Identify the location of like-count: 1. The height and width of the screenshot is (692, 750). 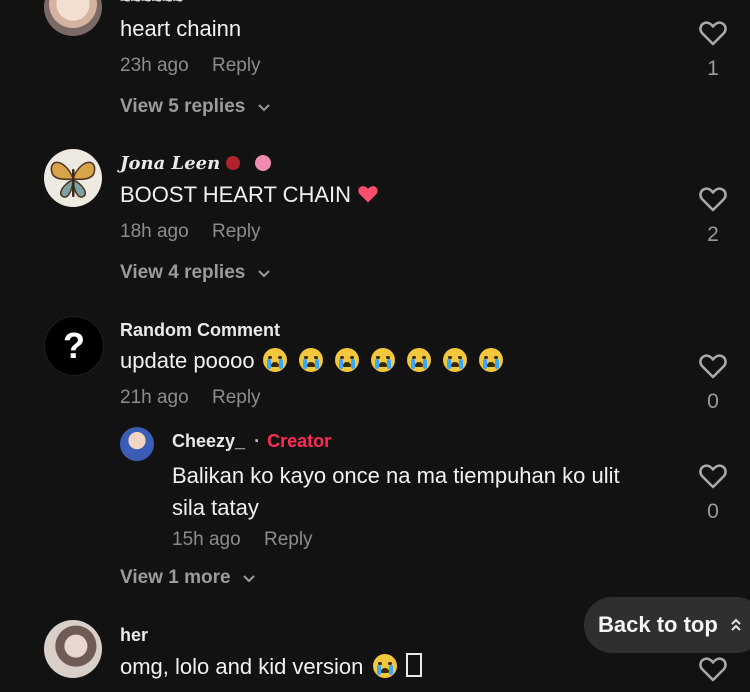
(713, 68).